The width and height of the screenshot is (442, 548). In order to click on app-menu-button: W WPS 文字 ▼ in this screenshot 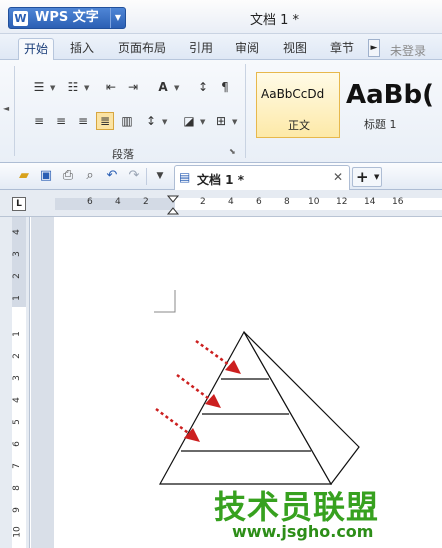, I will do `click(67, 18)`.